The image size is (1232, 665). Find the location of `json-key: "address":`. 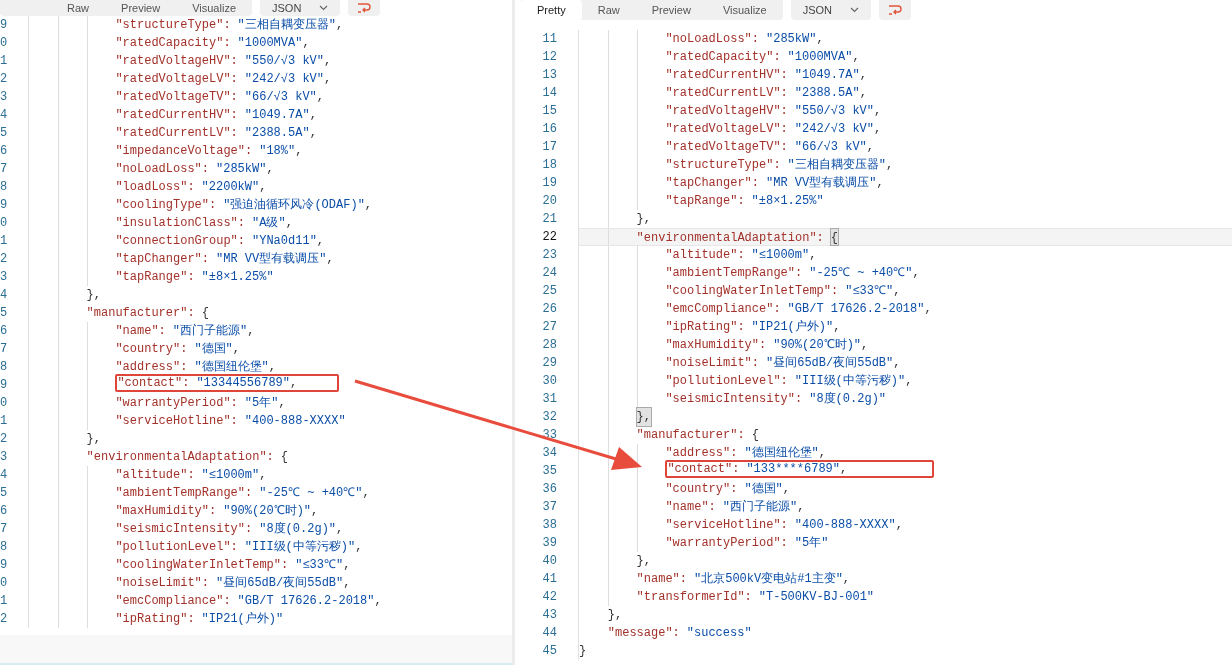

json-key: "address": is located at coordinates (701, 453).